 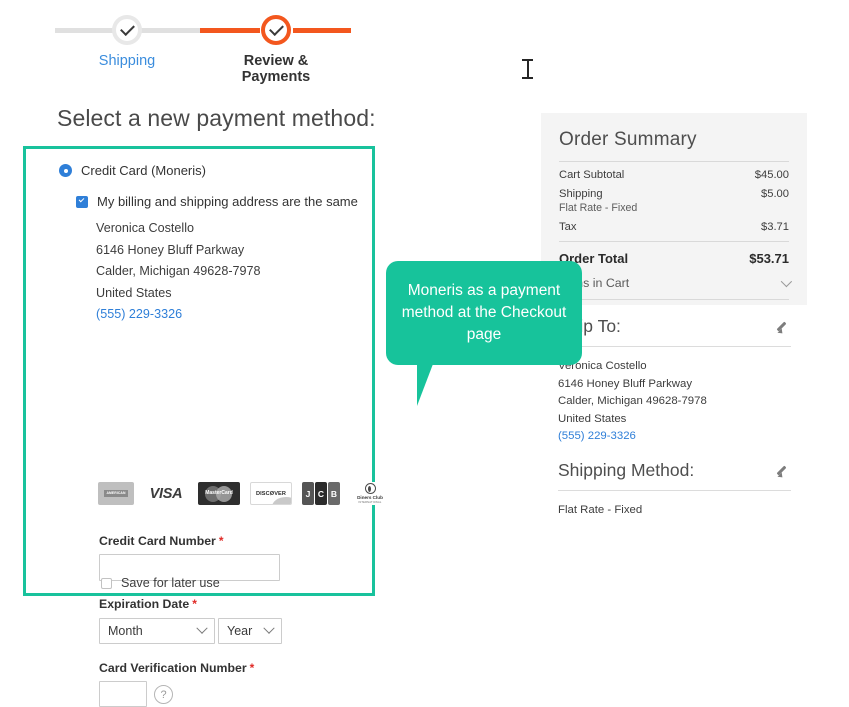 I want to click on step-circle-shipping, so click(x=127, y=30).